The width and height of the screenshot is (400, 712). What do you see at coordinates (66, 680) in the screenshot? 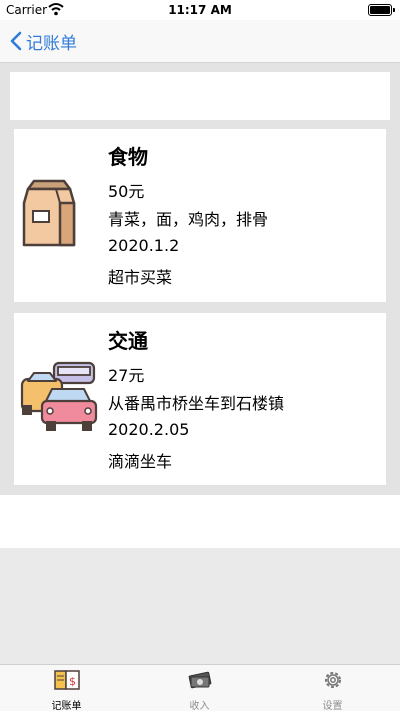
I see `ledger-icon: $` at bounding box center [66, 680].